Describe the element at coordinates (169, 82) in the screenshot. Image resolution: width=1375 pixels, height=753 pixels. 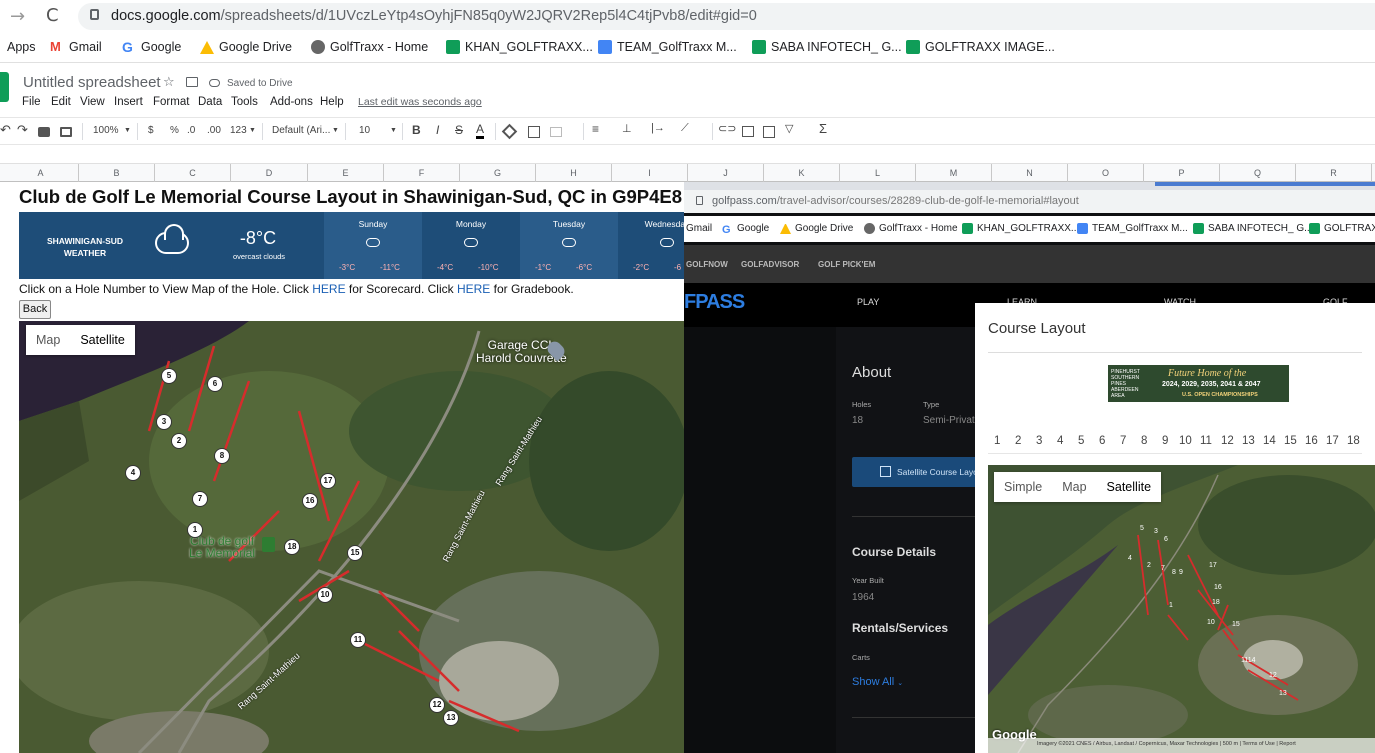
I see `star-icon: ☆` at that location.